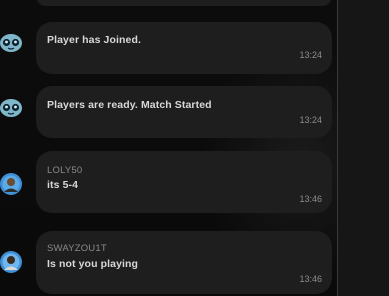 This screenshot has width=389, height=296. I want to click on message-text: Is not you playing, so click(93, 264).